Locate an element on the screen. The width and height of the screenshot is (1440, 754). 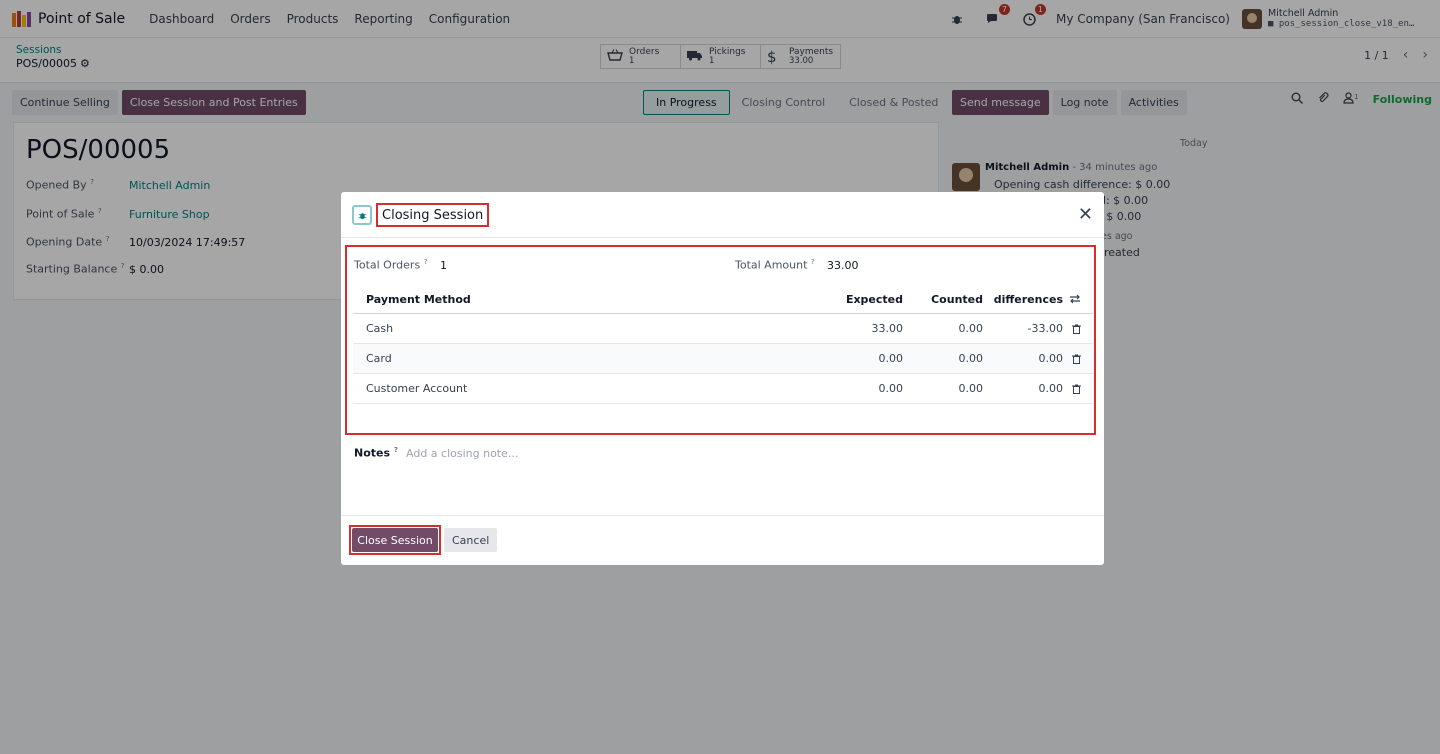
close-session-button: Close Session is located at coordinates (395, 540).